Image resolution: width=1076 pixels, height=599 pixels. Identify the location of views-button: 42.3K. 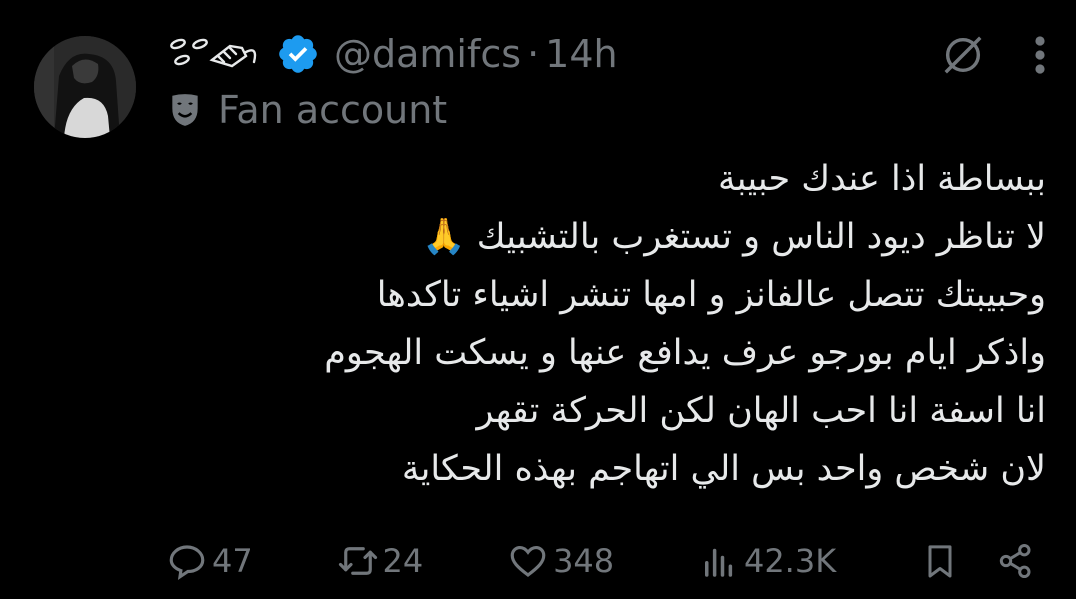
(767, 561).